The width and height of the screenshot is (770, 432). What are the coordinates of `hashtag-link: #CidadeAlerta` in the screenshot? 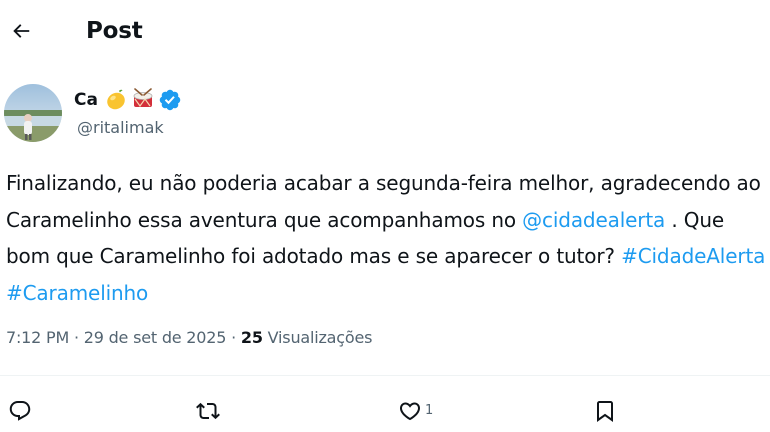 It's located at (693, 256).